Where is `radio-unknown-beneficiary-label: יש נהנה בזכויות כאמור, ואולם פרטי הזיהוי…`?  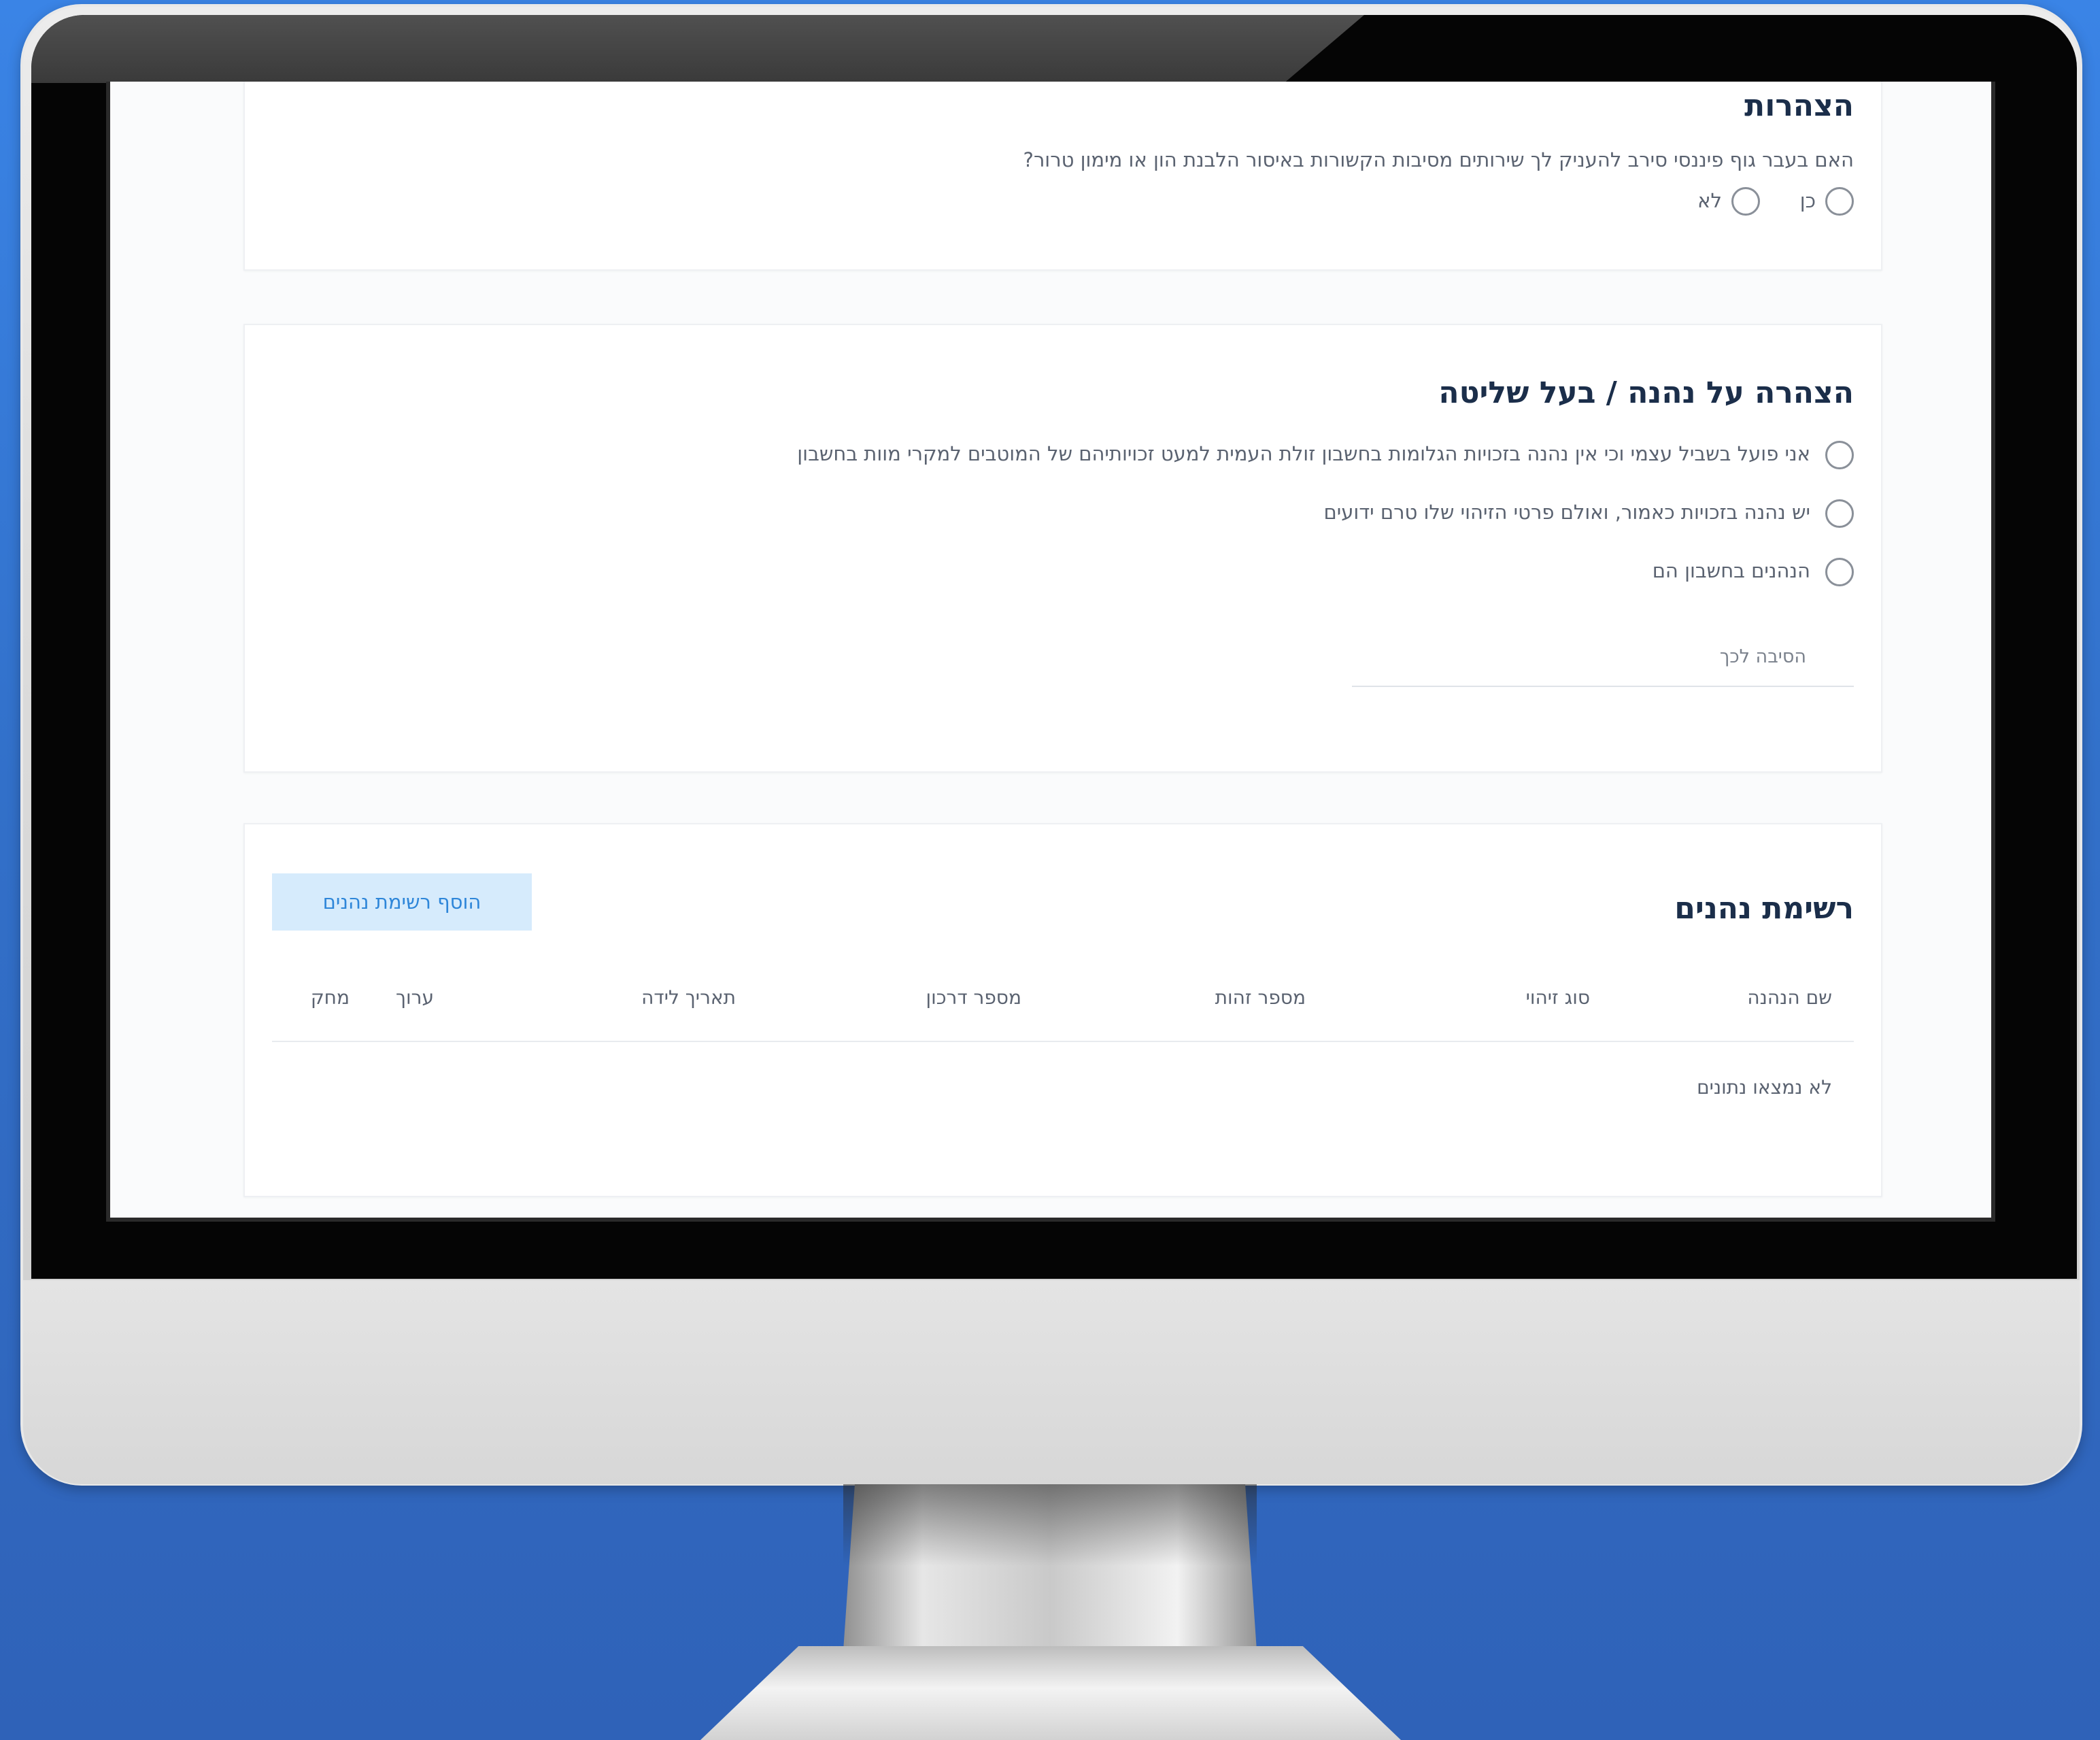
radio-unknown-beneficiary-label: יש נהנה בזכויות כאמור, ואולם פרטי הזיהוי… is located at coordinates (1567, 512).